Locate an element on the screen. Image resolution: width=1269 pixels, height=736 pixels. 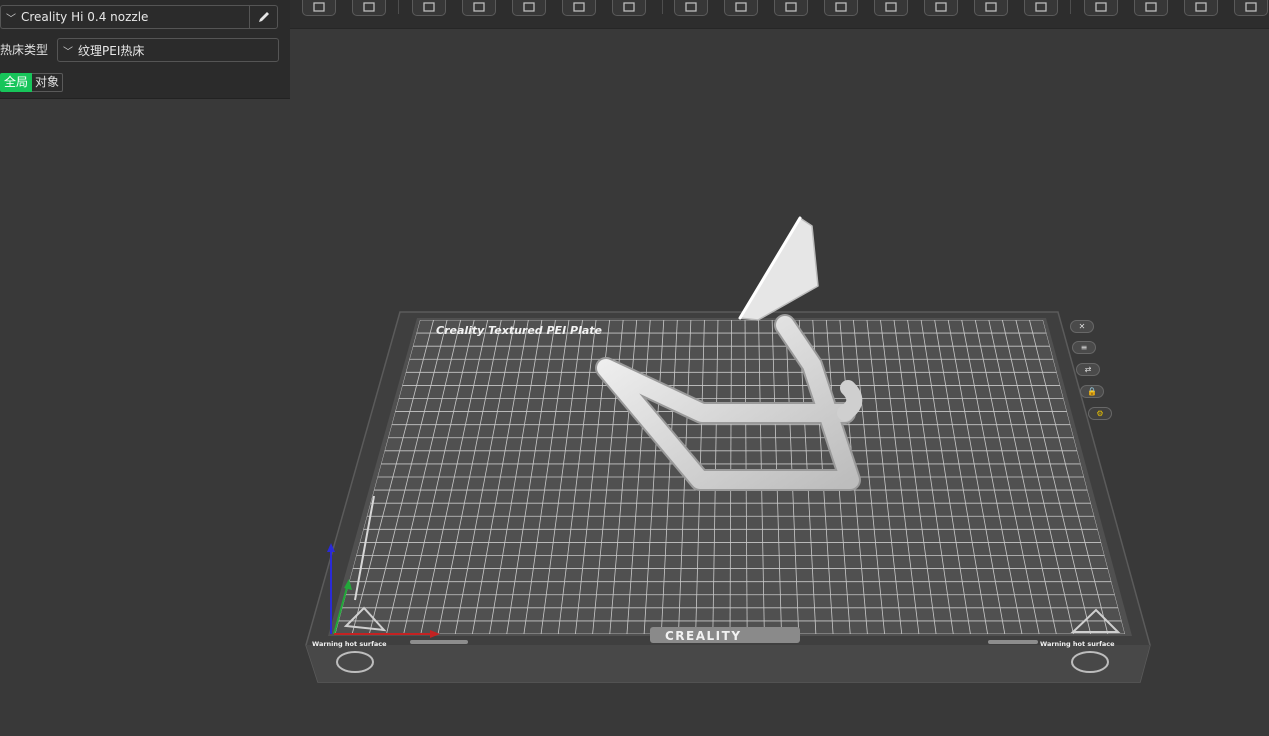
boolean-button is located at coordinates (1041, 8).